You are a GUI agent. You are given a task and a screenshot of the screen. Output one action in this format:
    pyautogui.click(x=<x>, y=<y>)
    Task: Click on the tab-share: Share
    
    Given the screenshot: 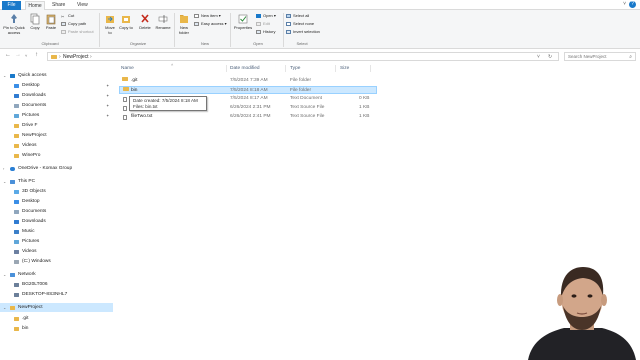 What is the action you would take?
    pyautogui.click(x=58, y=5)
    